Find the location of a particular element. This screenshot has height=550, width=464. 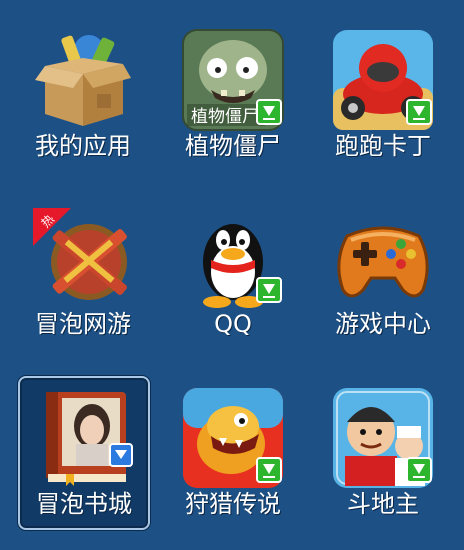

app-label: 狩猎传说 is located at coordinates (233, 504).